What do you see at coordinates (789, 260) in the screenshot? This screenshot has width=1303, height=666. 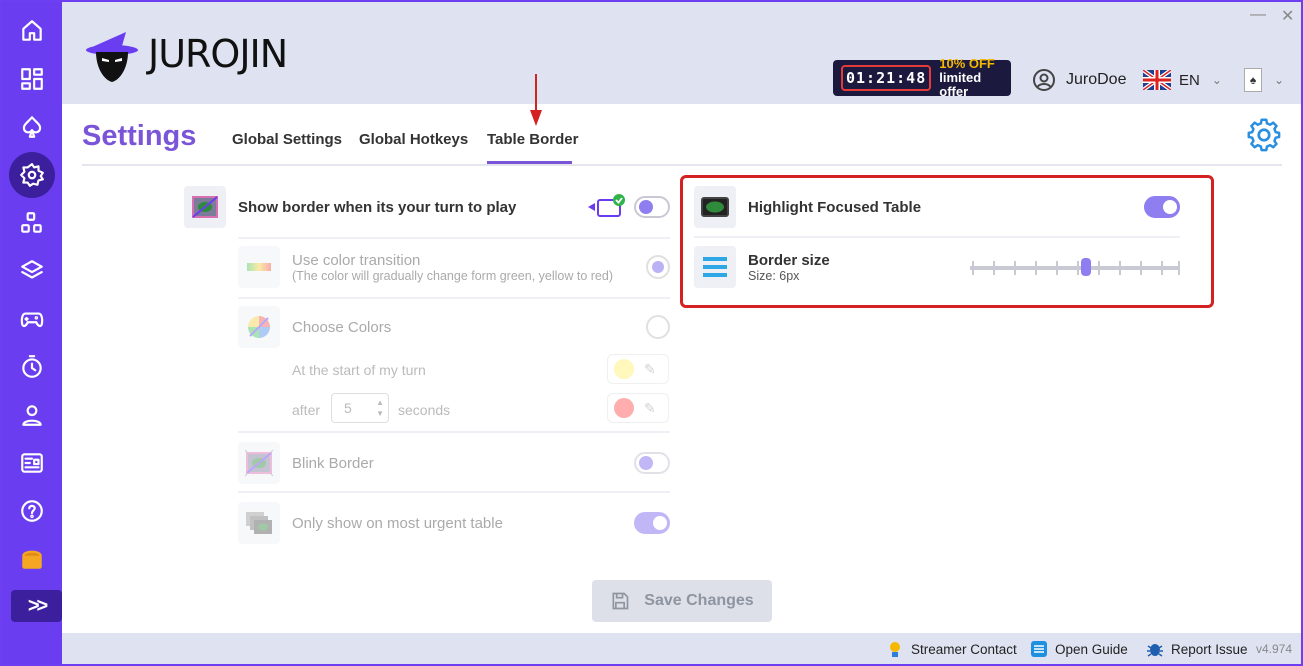 I see `border-size-label: Border size` at bounding box center [789, 260].